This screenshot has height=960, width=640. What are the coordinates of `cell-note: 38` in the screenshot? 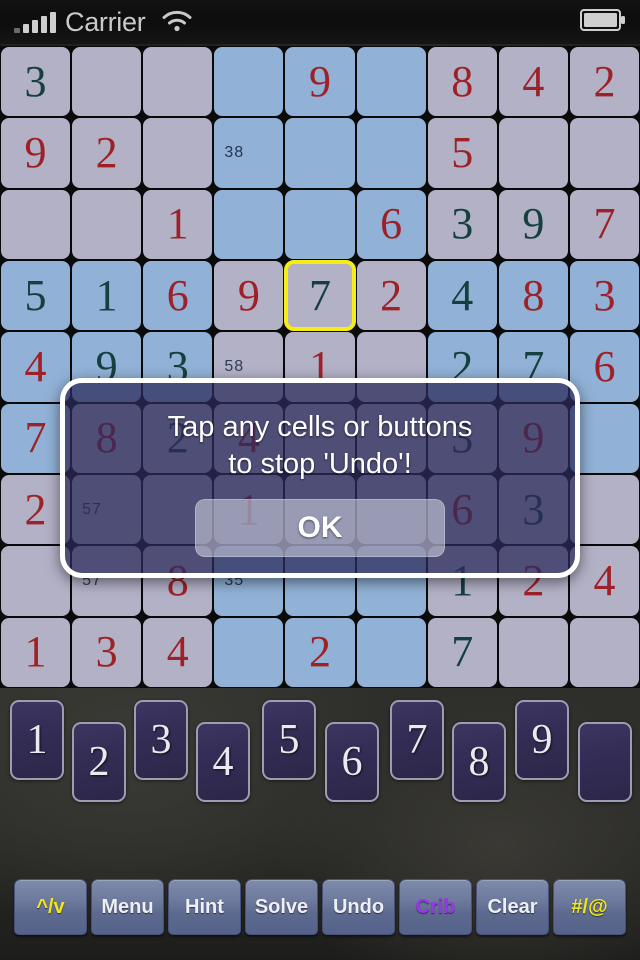 It's located at (234, 152).